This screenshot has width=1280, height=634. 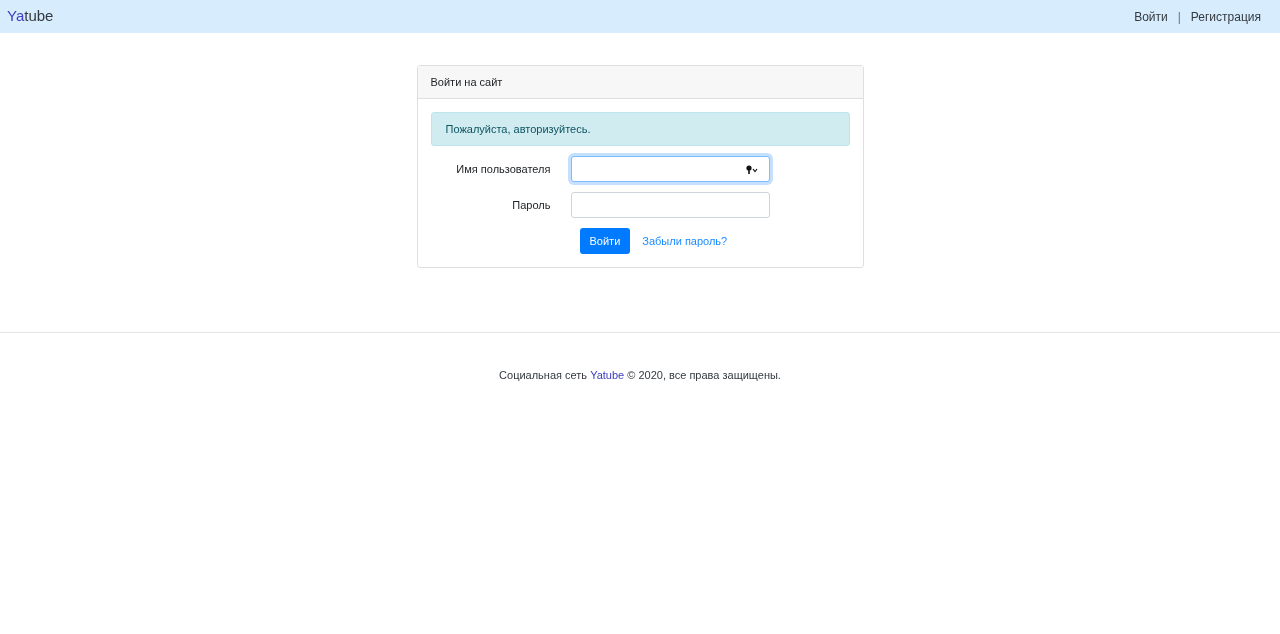 I want to click on login-button: Войти, so click(x=605, y=241).